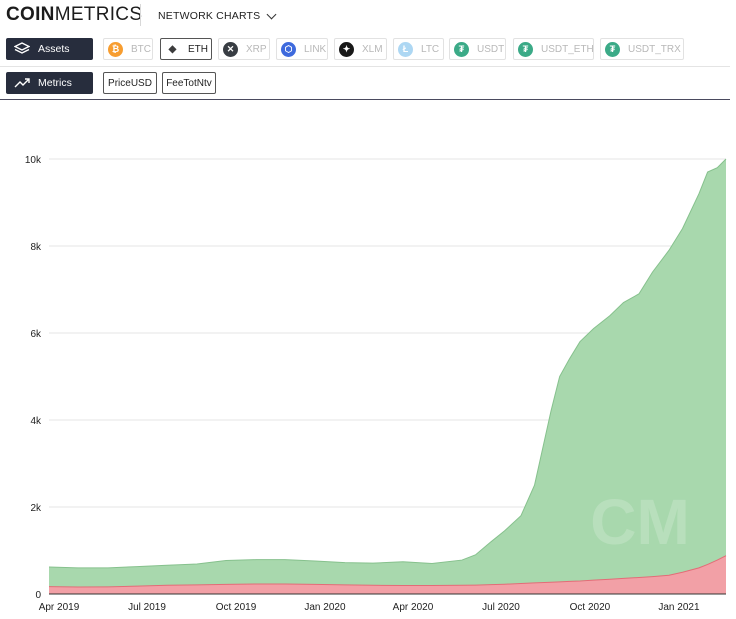  I want to click on coin-usdt-icon: ₮, so click(461, 49).